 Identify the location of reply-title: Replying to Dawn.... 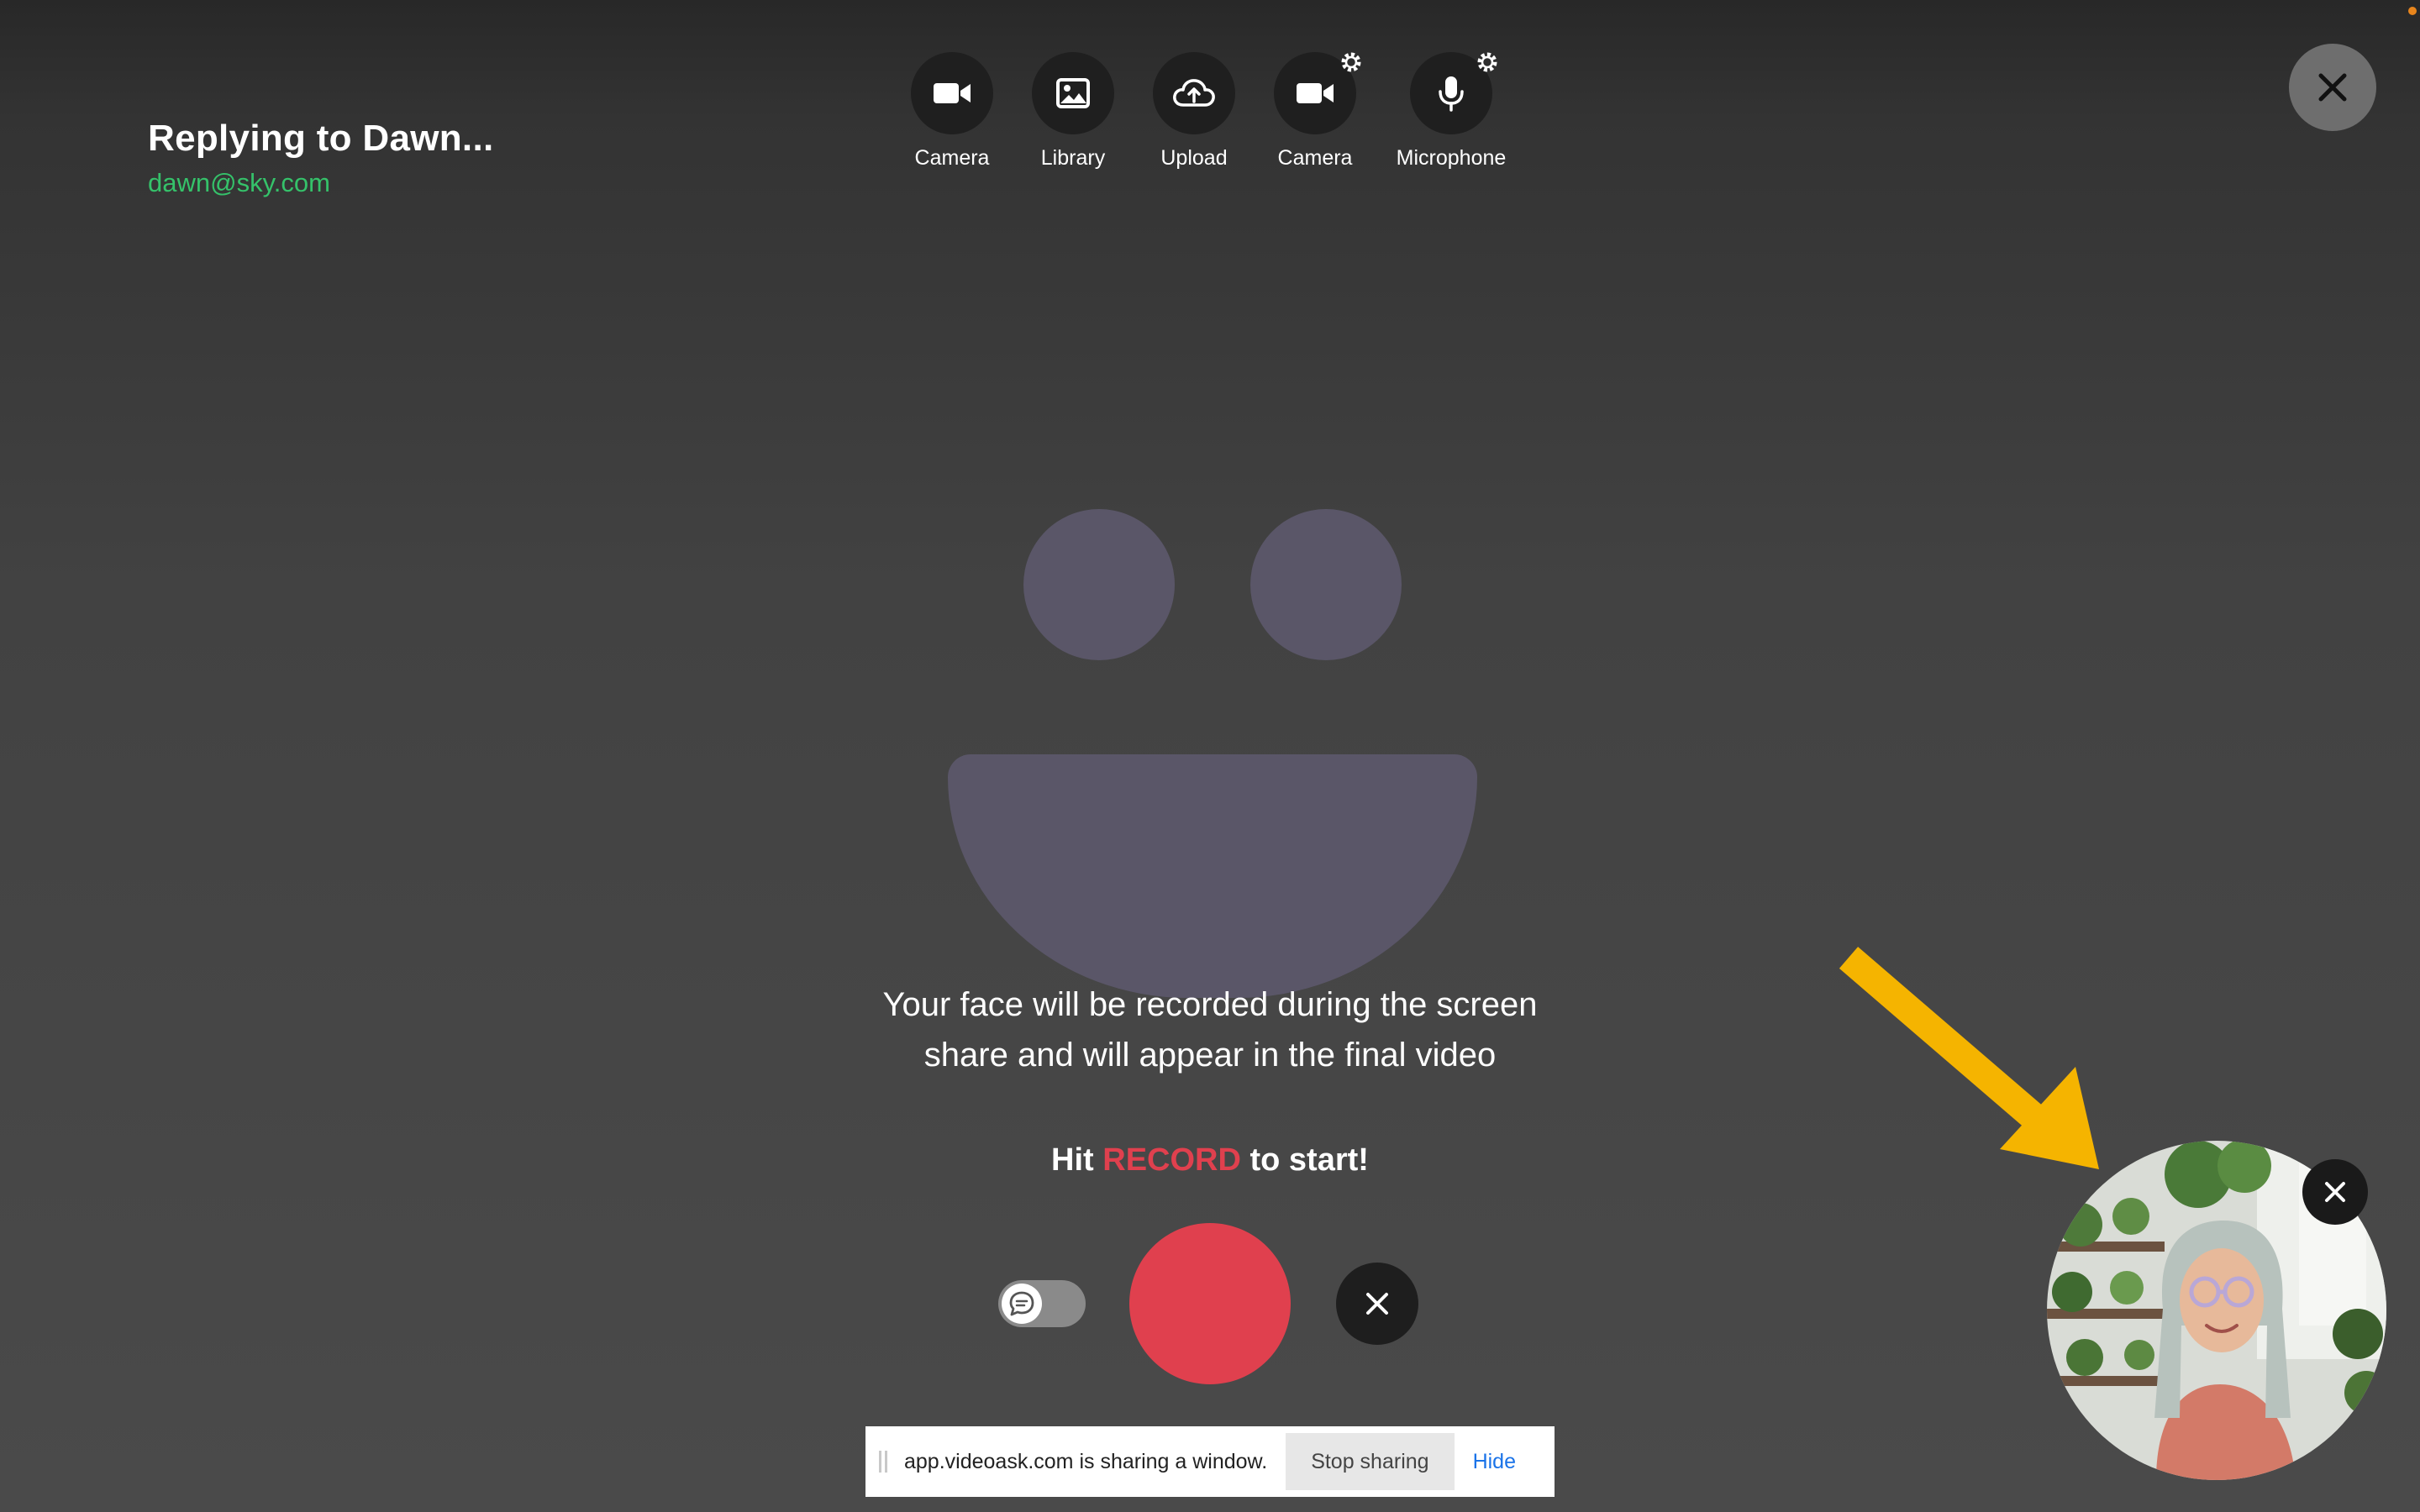
(321, 138).